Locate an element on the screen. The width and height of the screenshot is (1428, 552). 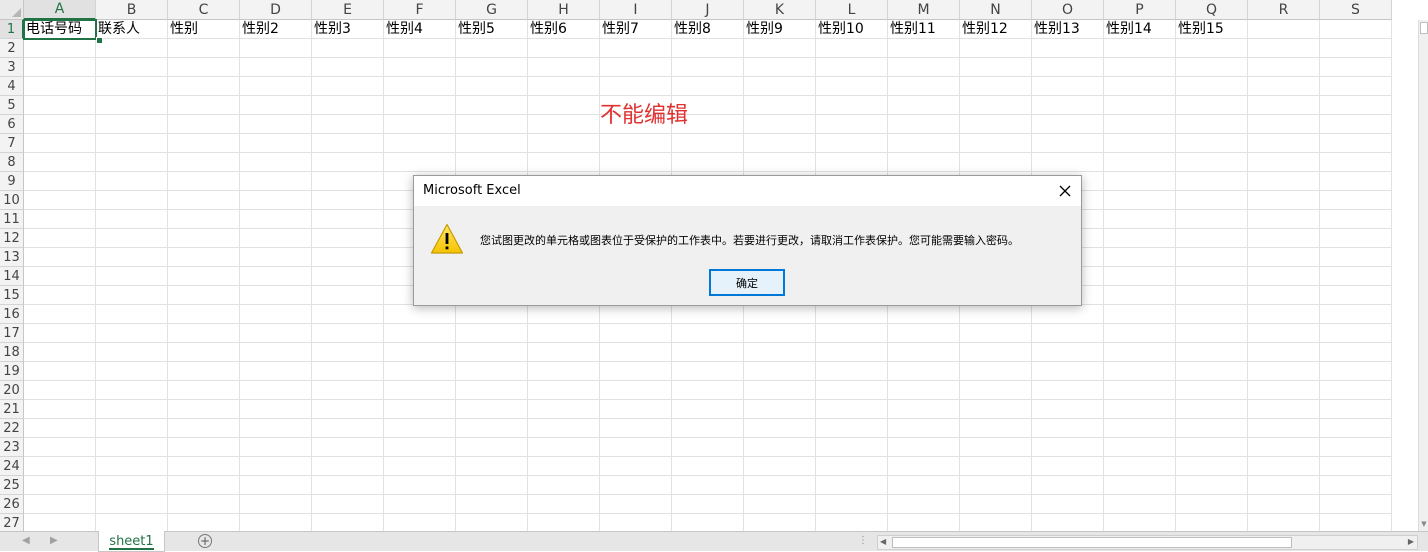
cell-s26 is located at coordinates (1356, 504).